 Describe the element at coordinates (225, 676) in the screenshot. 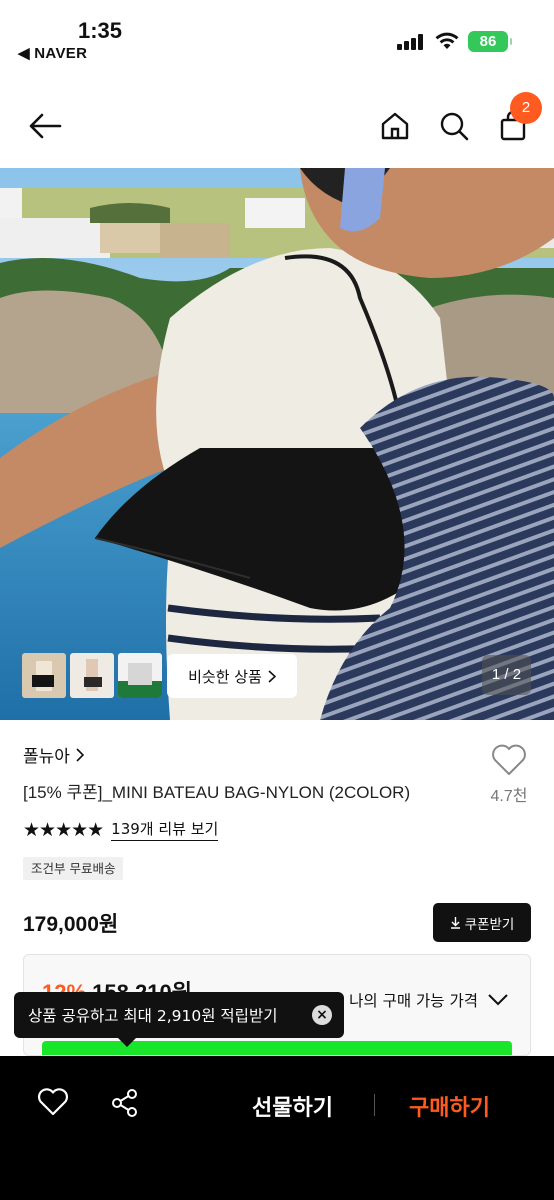

I see `similar-products-label: 비슷한 상품` at that location.